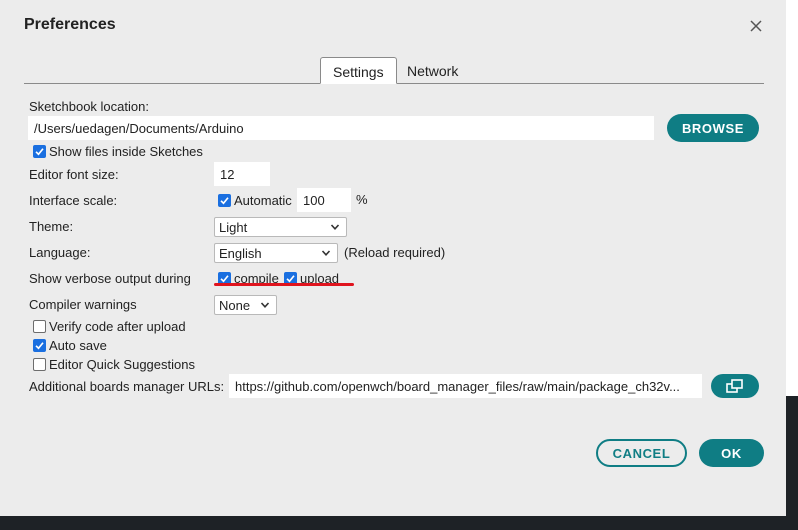 Image resolution: width=798 pixels, height=530 pixels. I want to click on tab-settings: Settings, so click(358, 70).